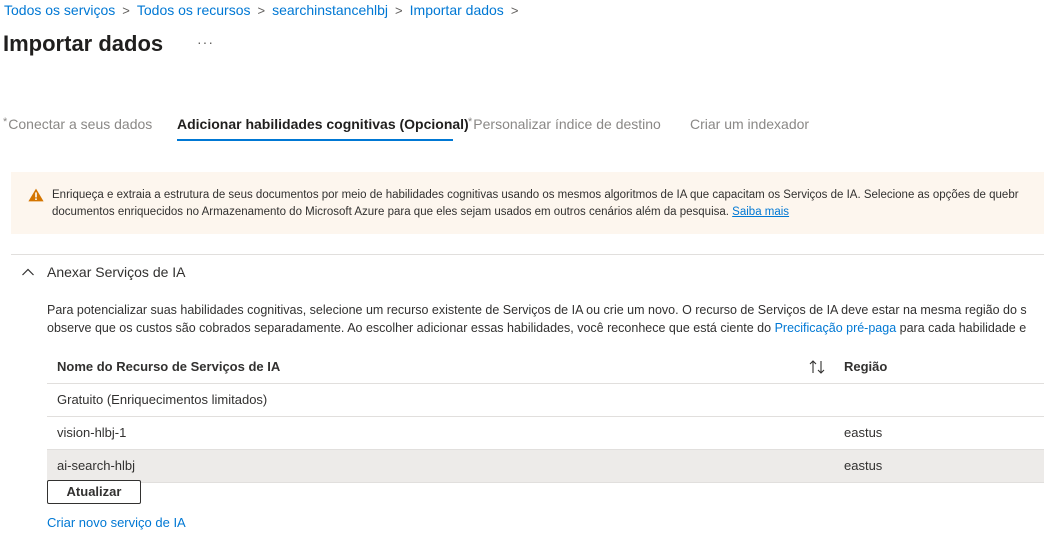 This screenshot has height=551, width=1044. Describe the element at coordinates (162, 399) in the screenshot. I see `resource-name: Gratuito (Enriquecimentos limitados)` at that location.